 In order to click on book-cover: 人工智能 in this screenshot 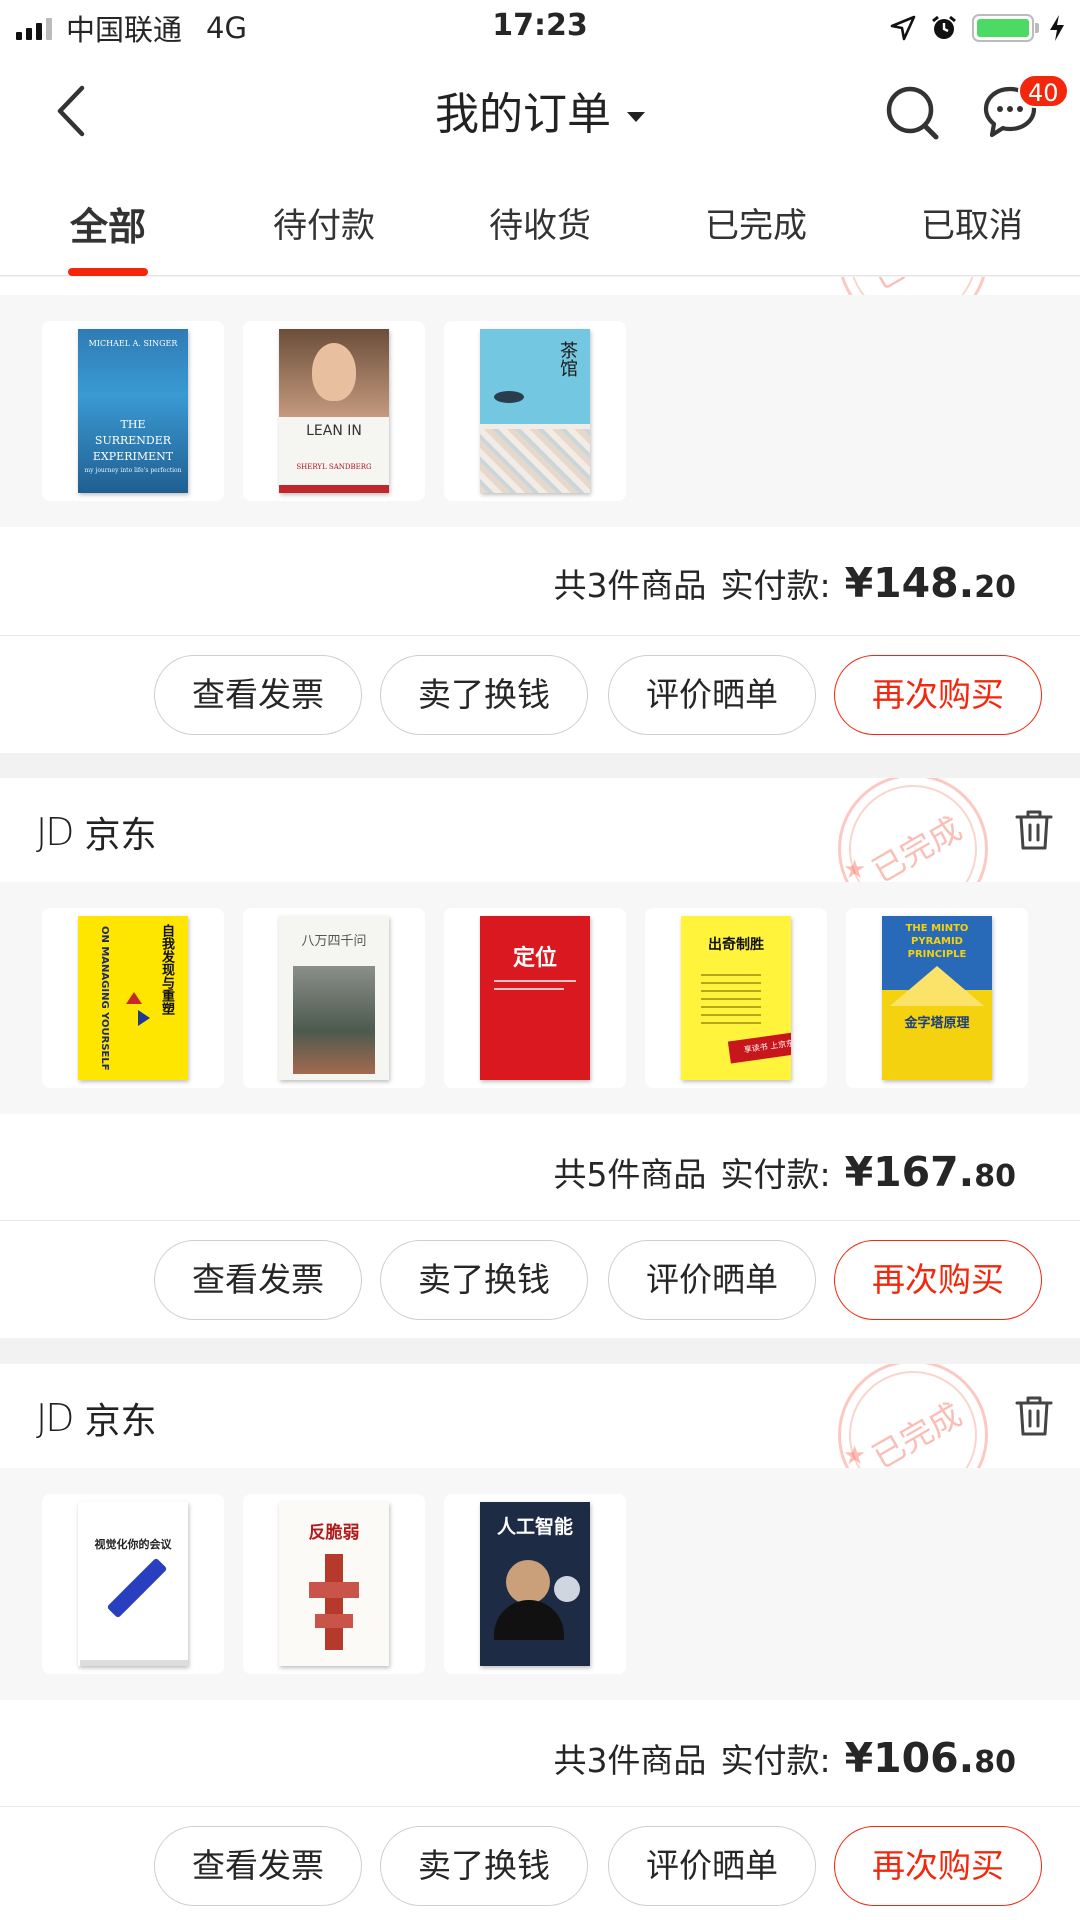, I will do `click(535, 1584)`.